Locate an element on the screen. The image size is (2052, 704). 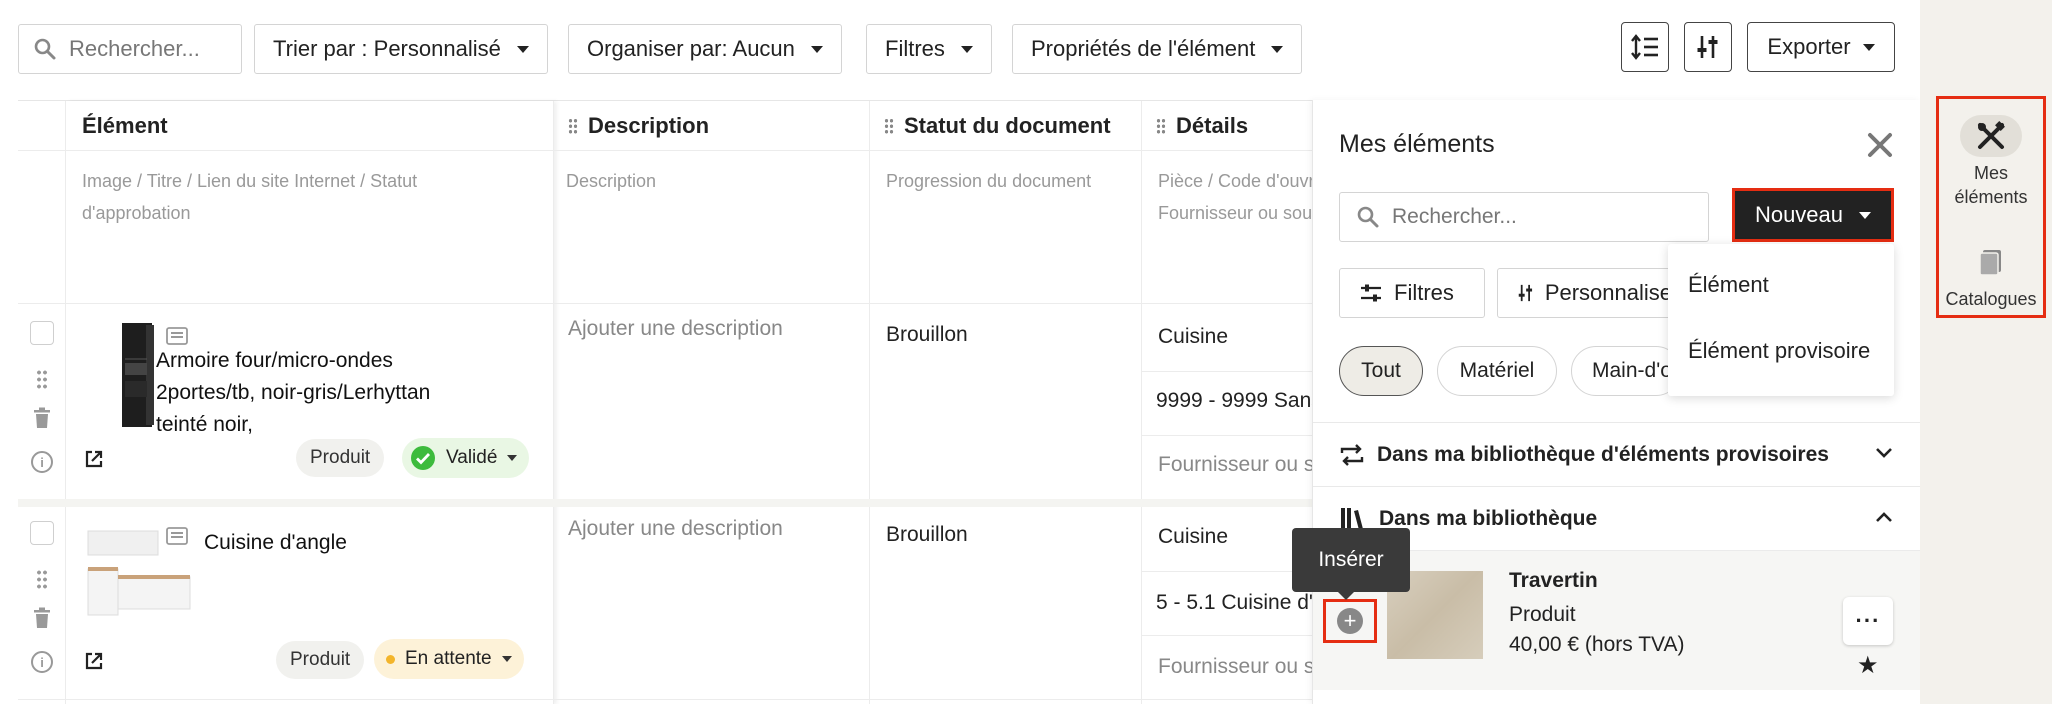
search-icon is located at coordinates (45, 49).